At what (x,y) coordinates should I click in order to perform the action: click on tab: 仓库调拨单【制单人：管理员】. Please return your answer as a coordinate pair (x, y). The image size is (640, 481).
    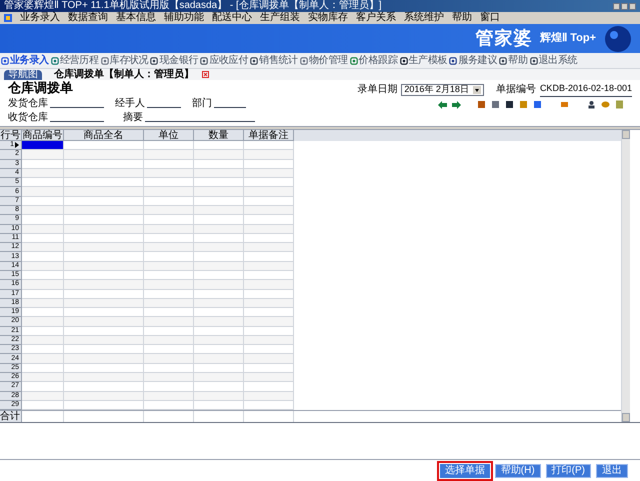
    Looking at the image, I should click on (124, 75).